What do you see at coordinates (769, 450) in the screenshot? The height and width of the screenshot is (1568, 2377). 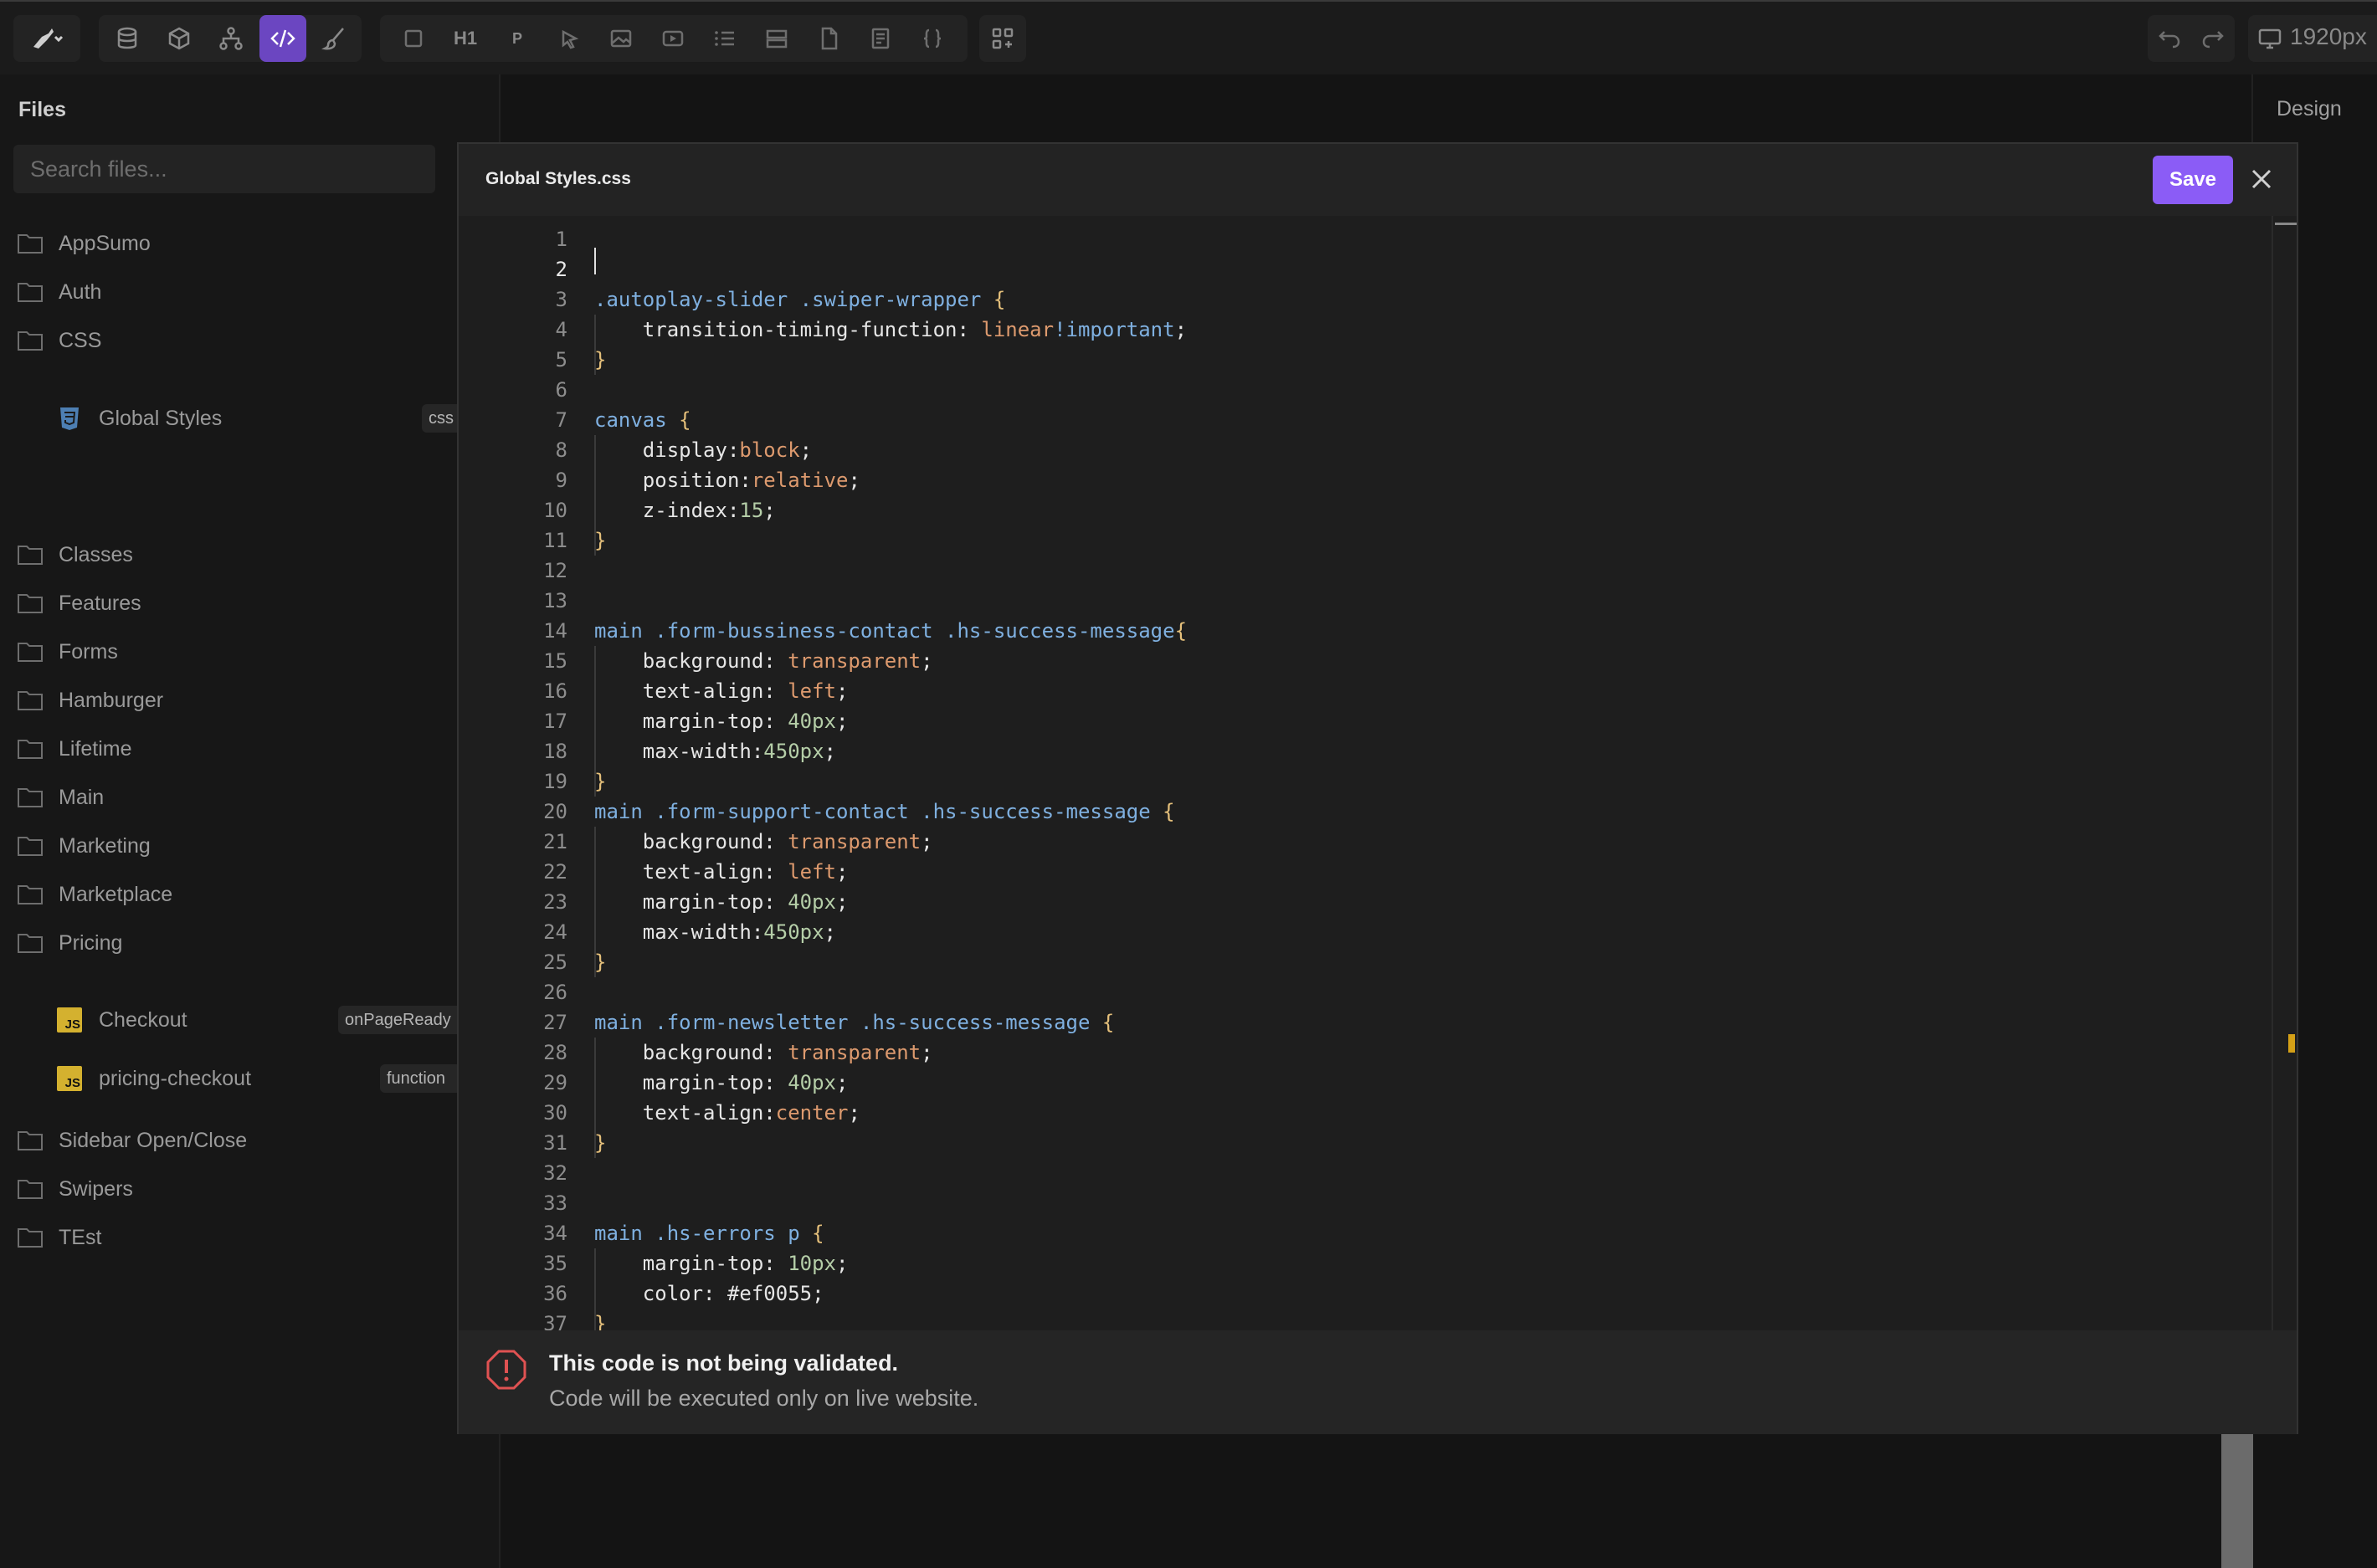 I see `code-token: block` at bounding box center [769, 450].